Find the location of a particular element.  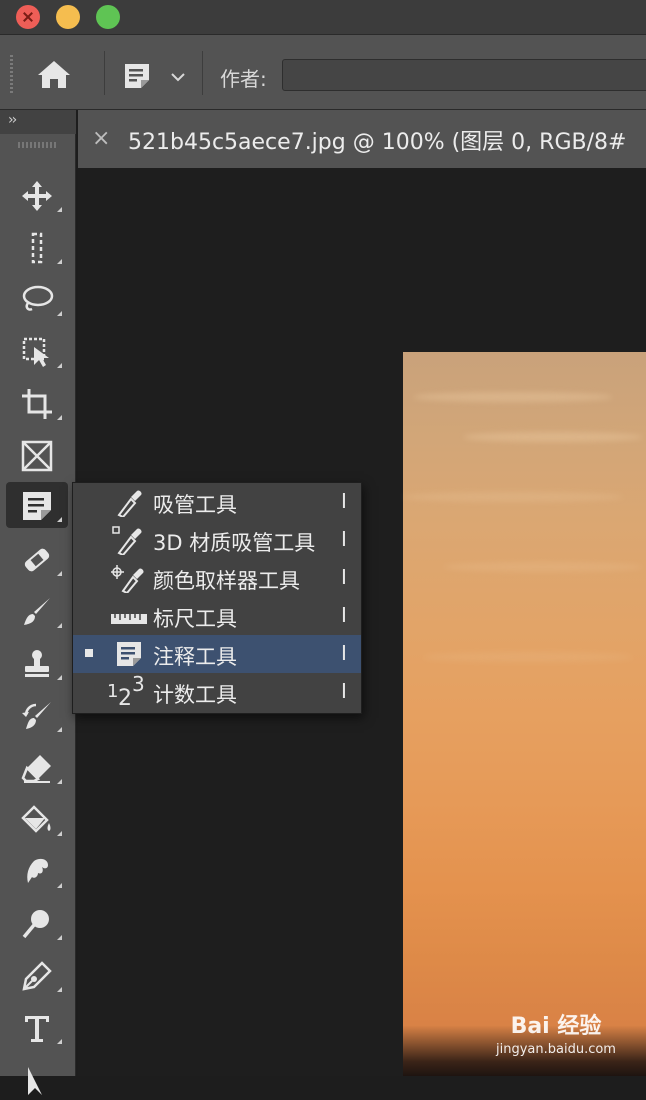

marquee-tool is located at coordinates (37, 247).